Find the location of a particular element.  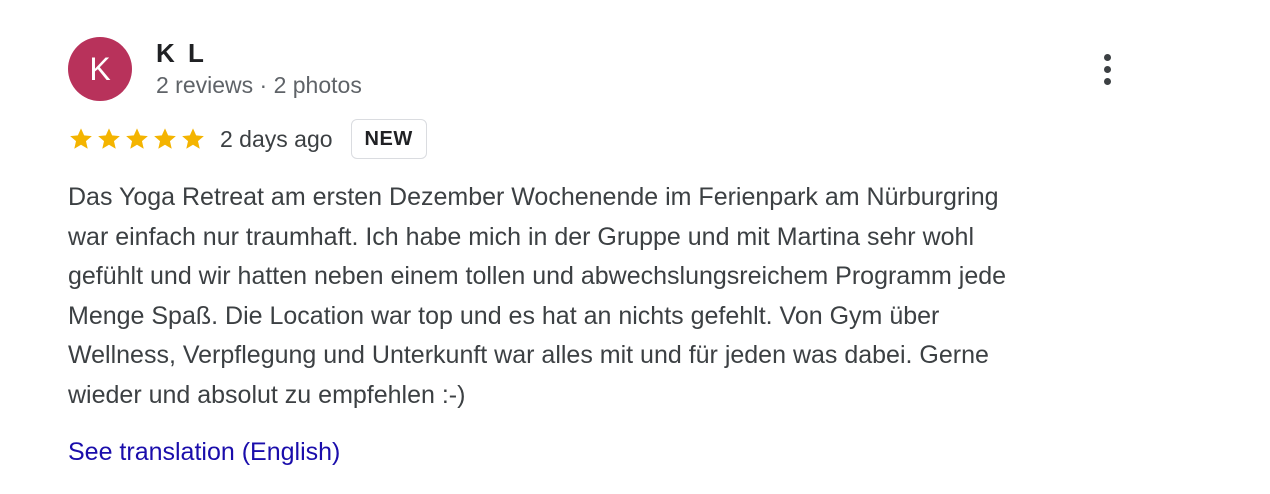

avatar-initial: K is located at coordinates (100, 69).